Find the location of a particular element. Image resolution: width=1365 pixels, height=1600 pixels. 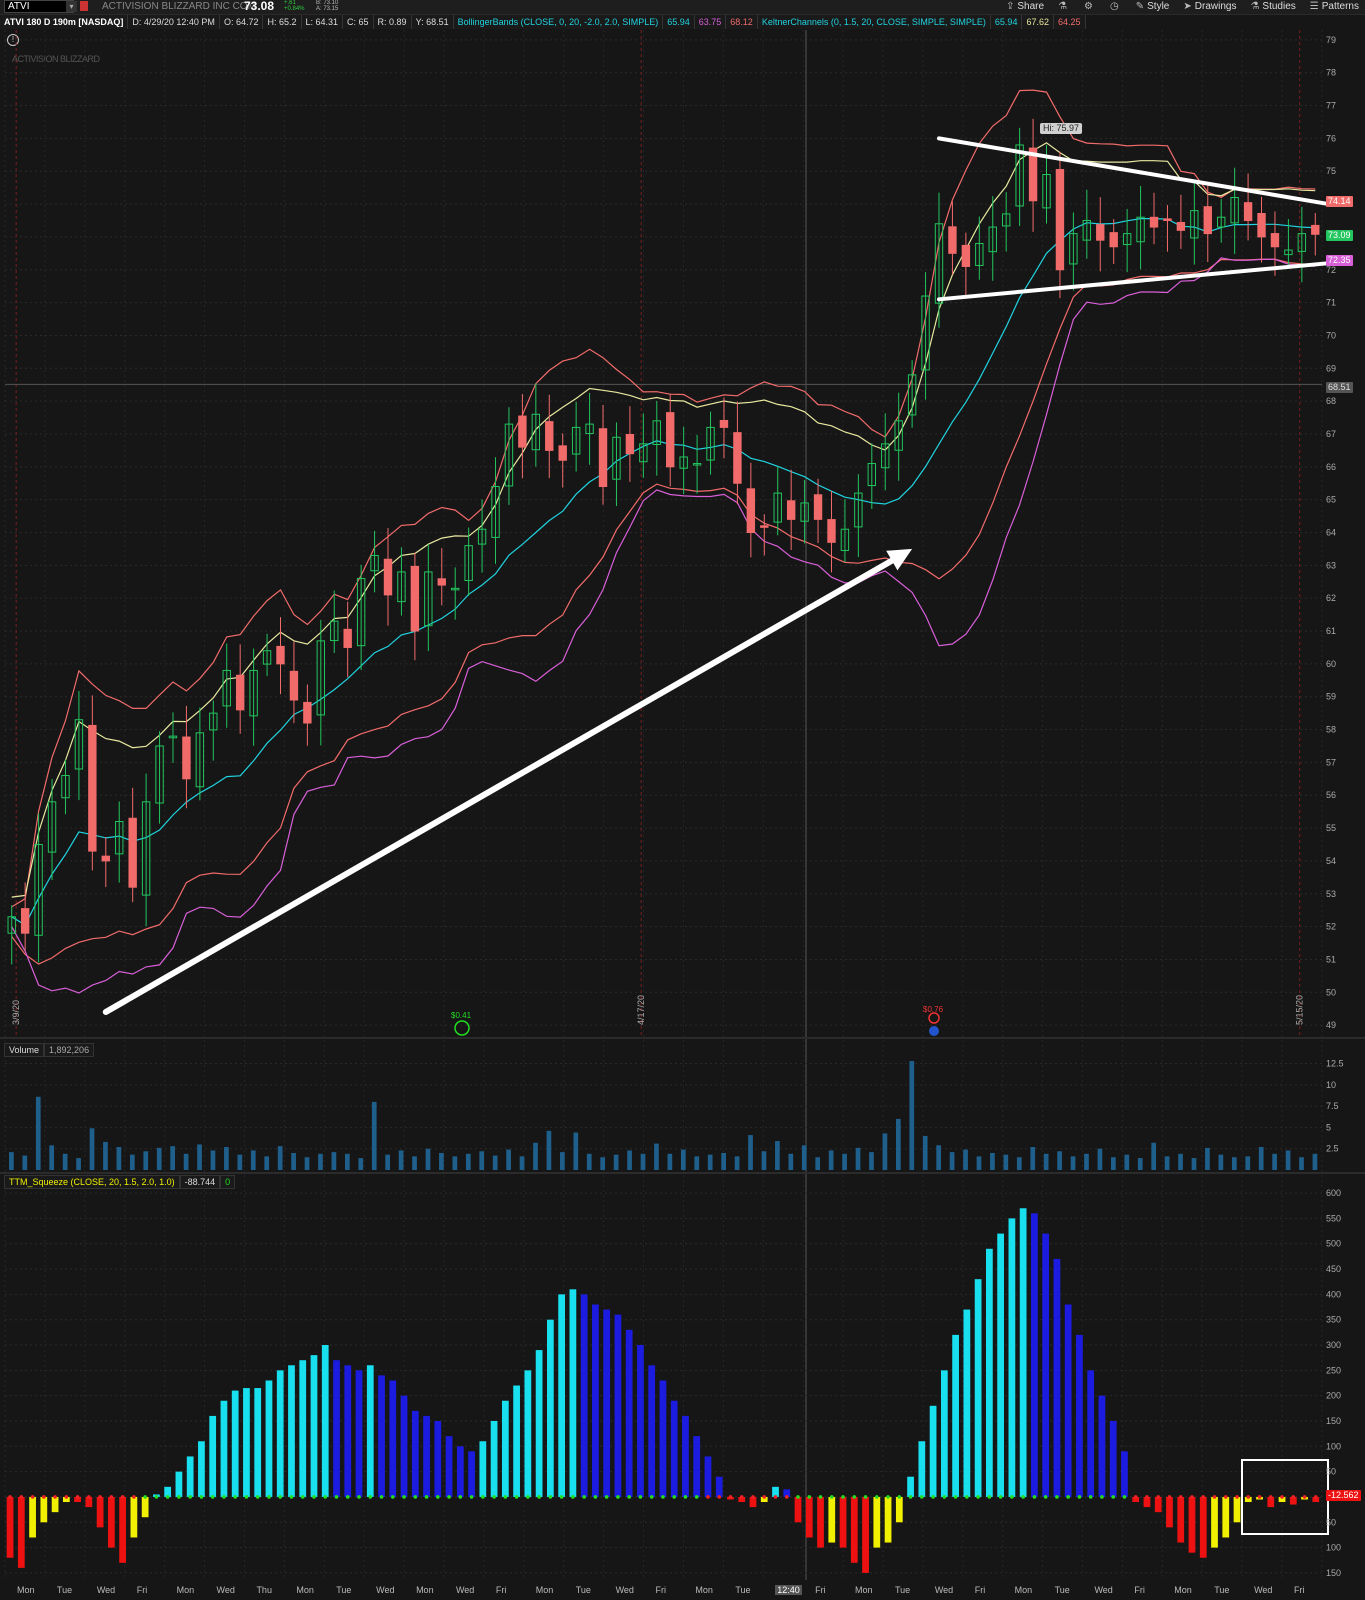

time-axis-label: Thu is located at coordinates (264, 1590).